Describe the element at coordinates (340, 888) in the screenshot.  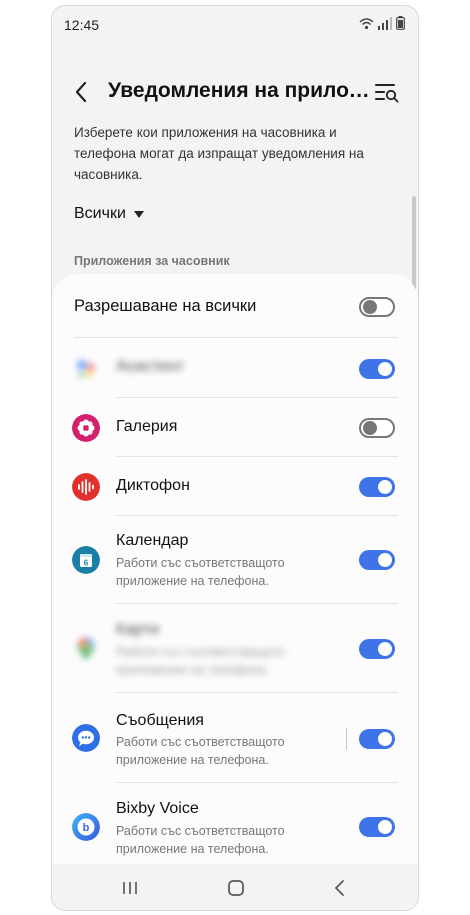
I see `back-icon` at that location.